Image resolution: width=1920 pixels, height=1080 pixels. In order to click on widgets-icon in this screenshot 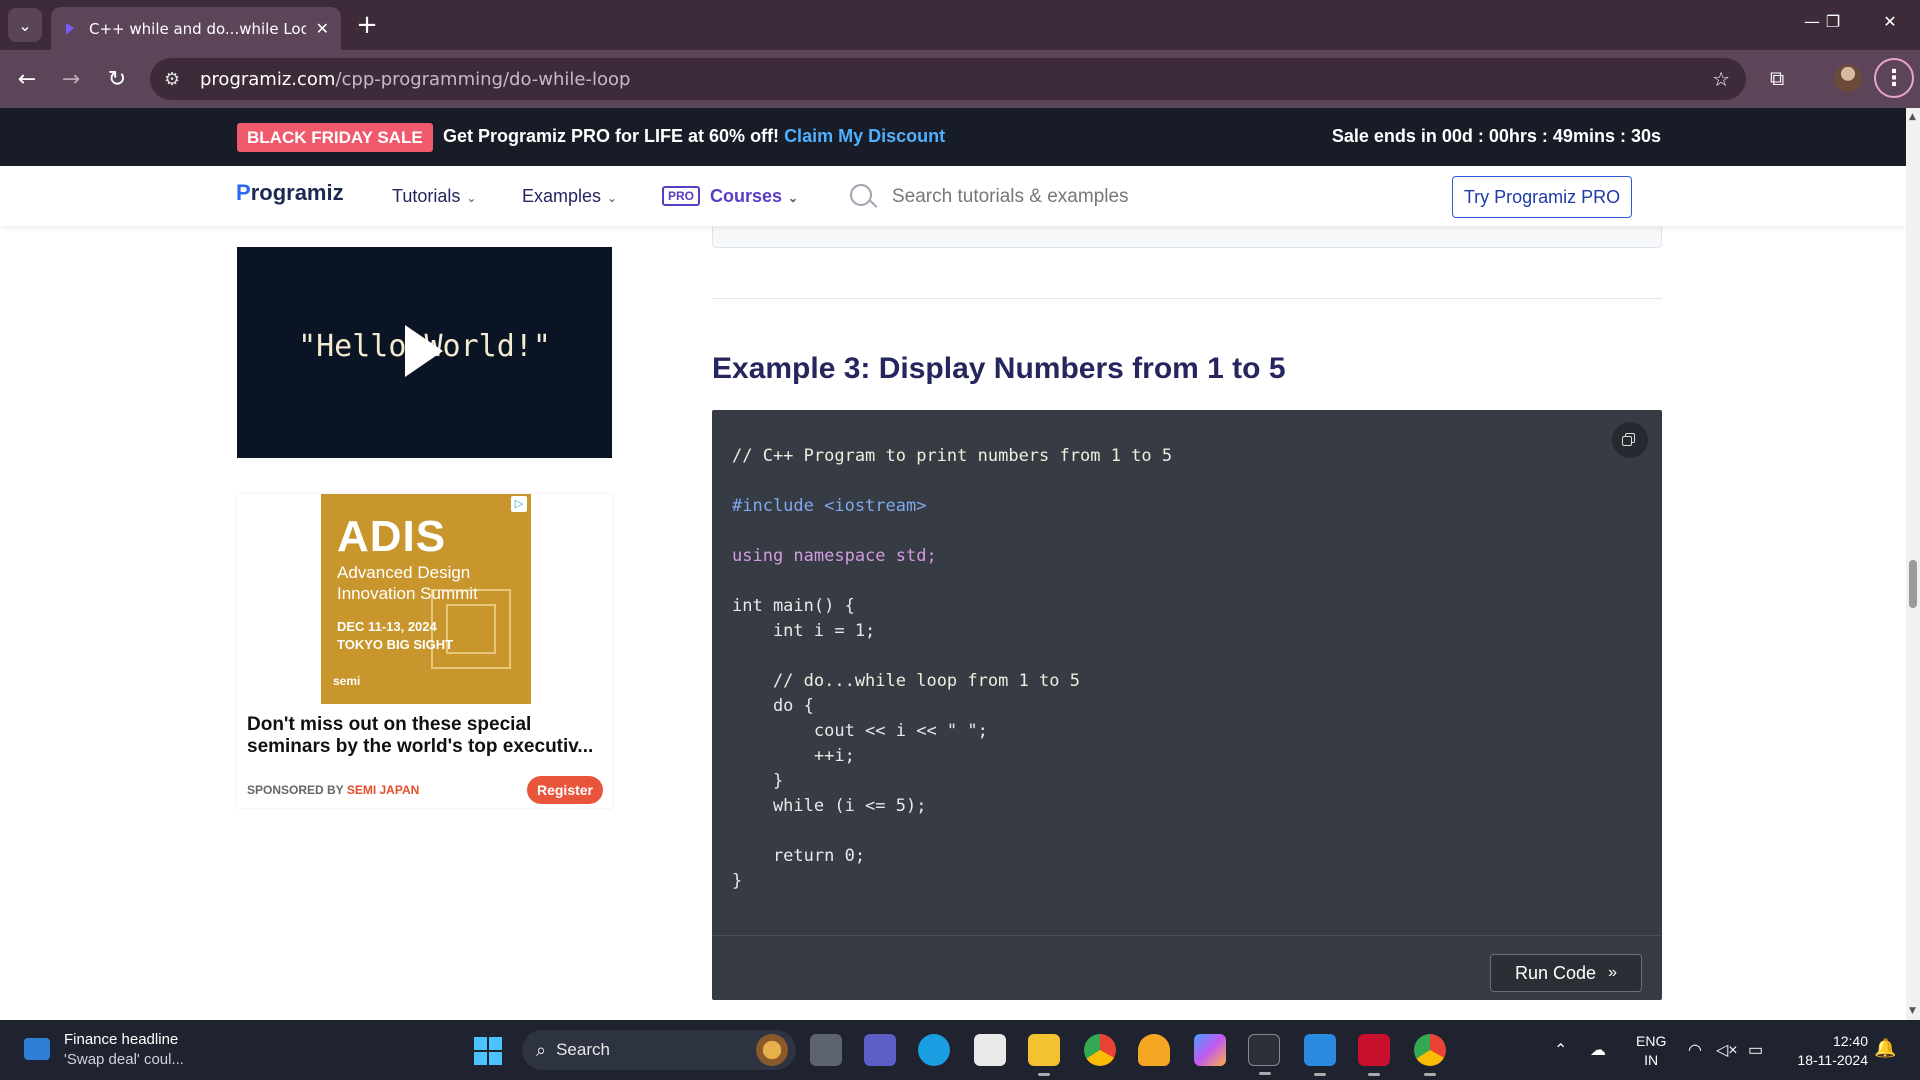, I will do `click(37, 1049)`.